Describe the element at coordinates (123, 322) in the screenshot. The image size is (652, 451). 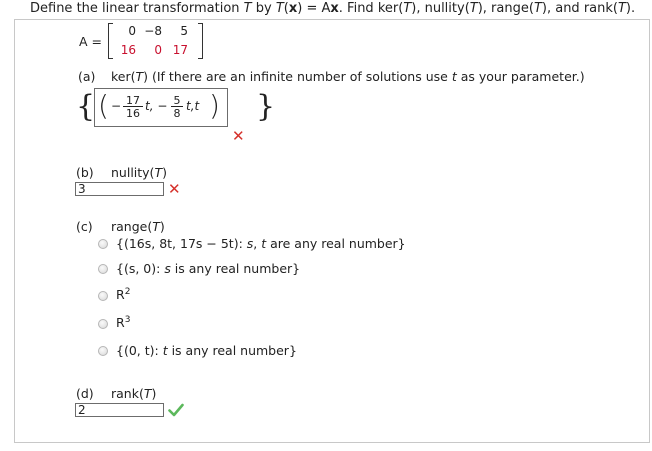
I see `range-option-label: R3` at that location.